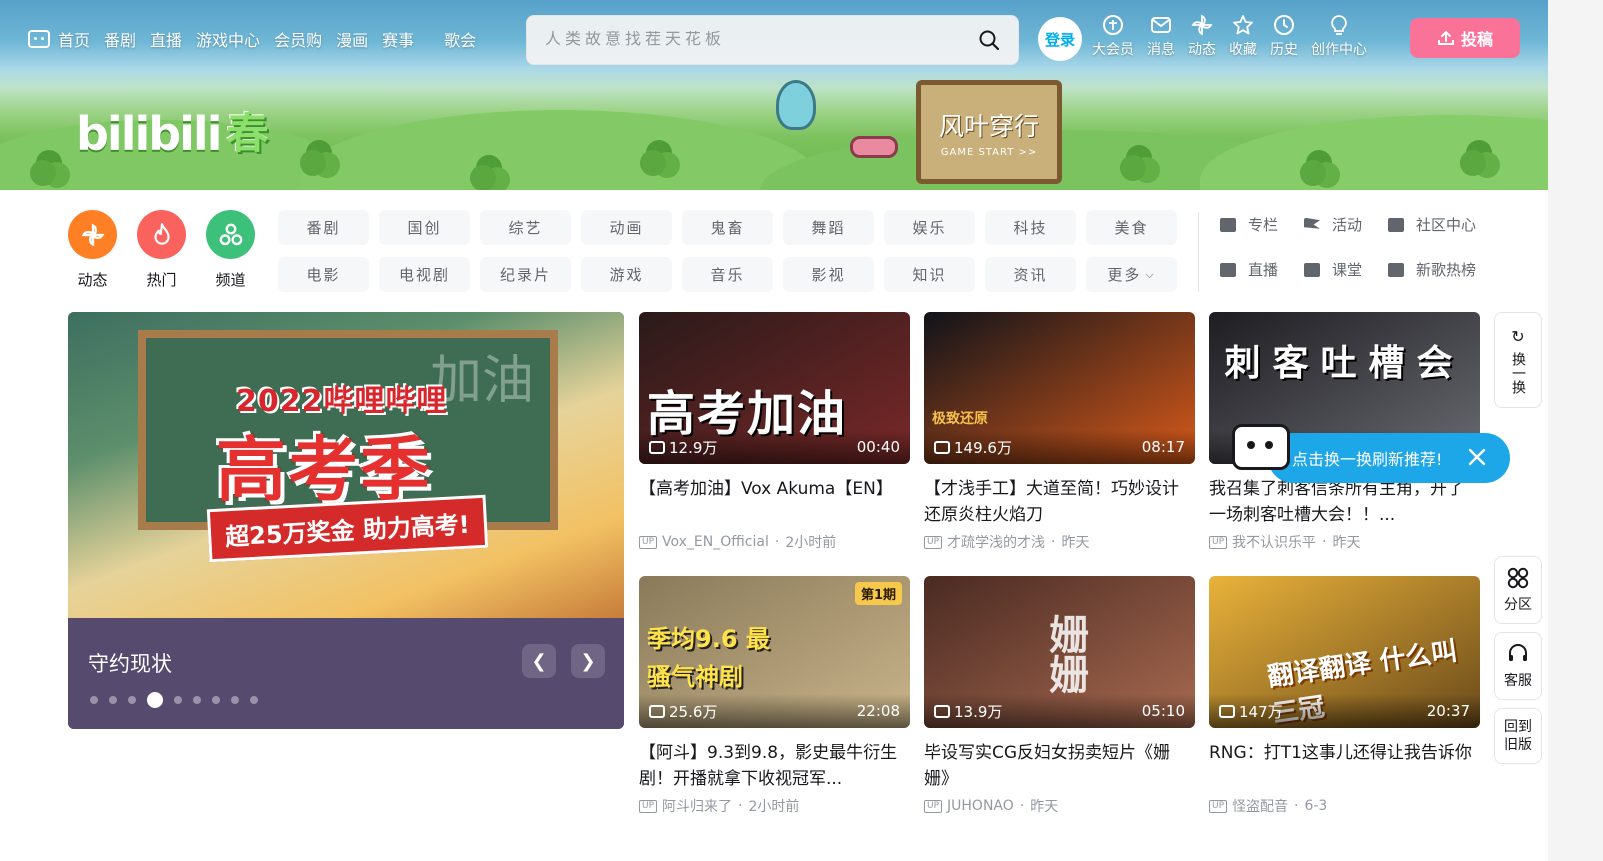 This screenshot has width=1603, height=861. I want to click on channel-item: 知识, so click(929, 274).